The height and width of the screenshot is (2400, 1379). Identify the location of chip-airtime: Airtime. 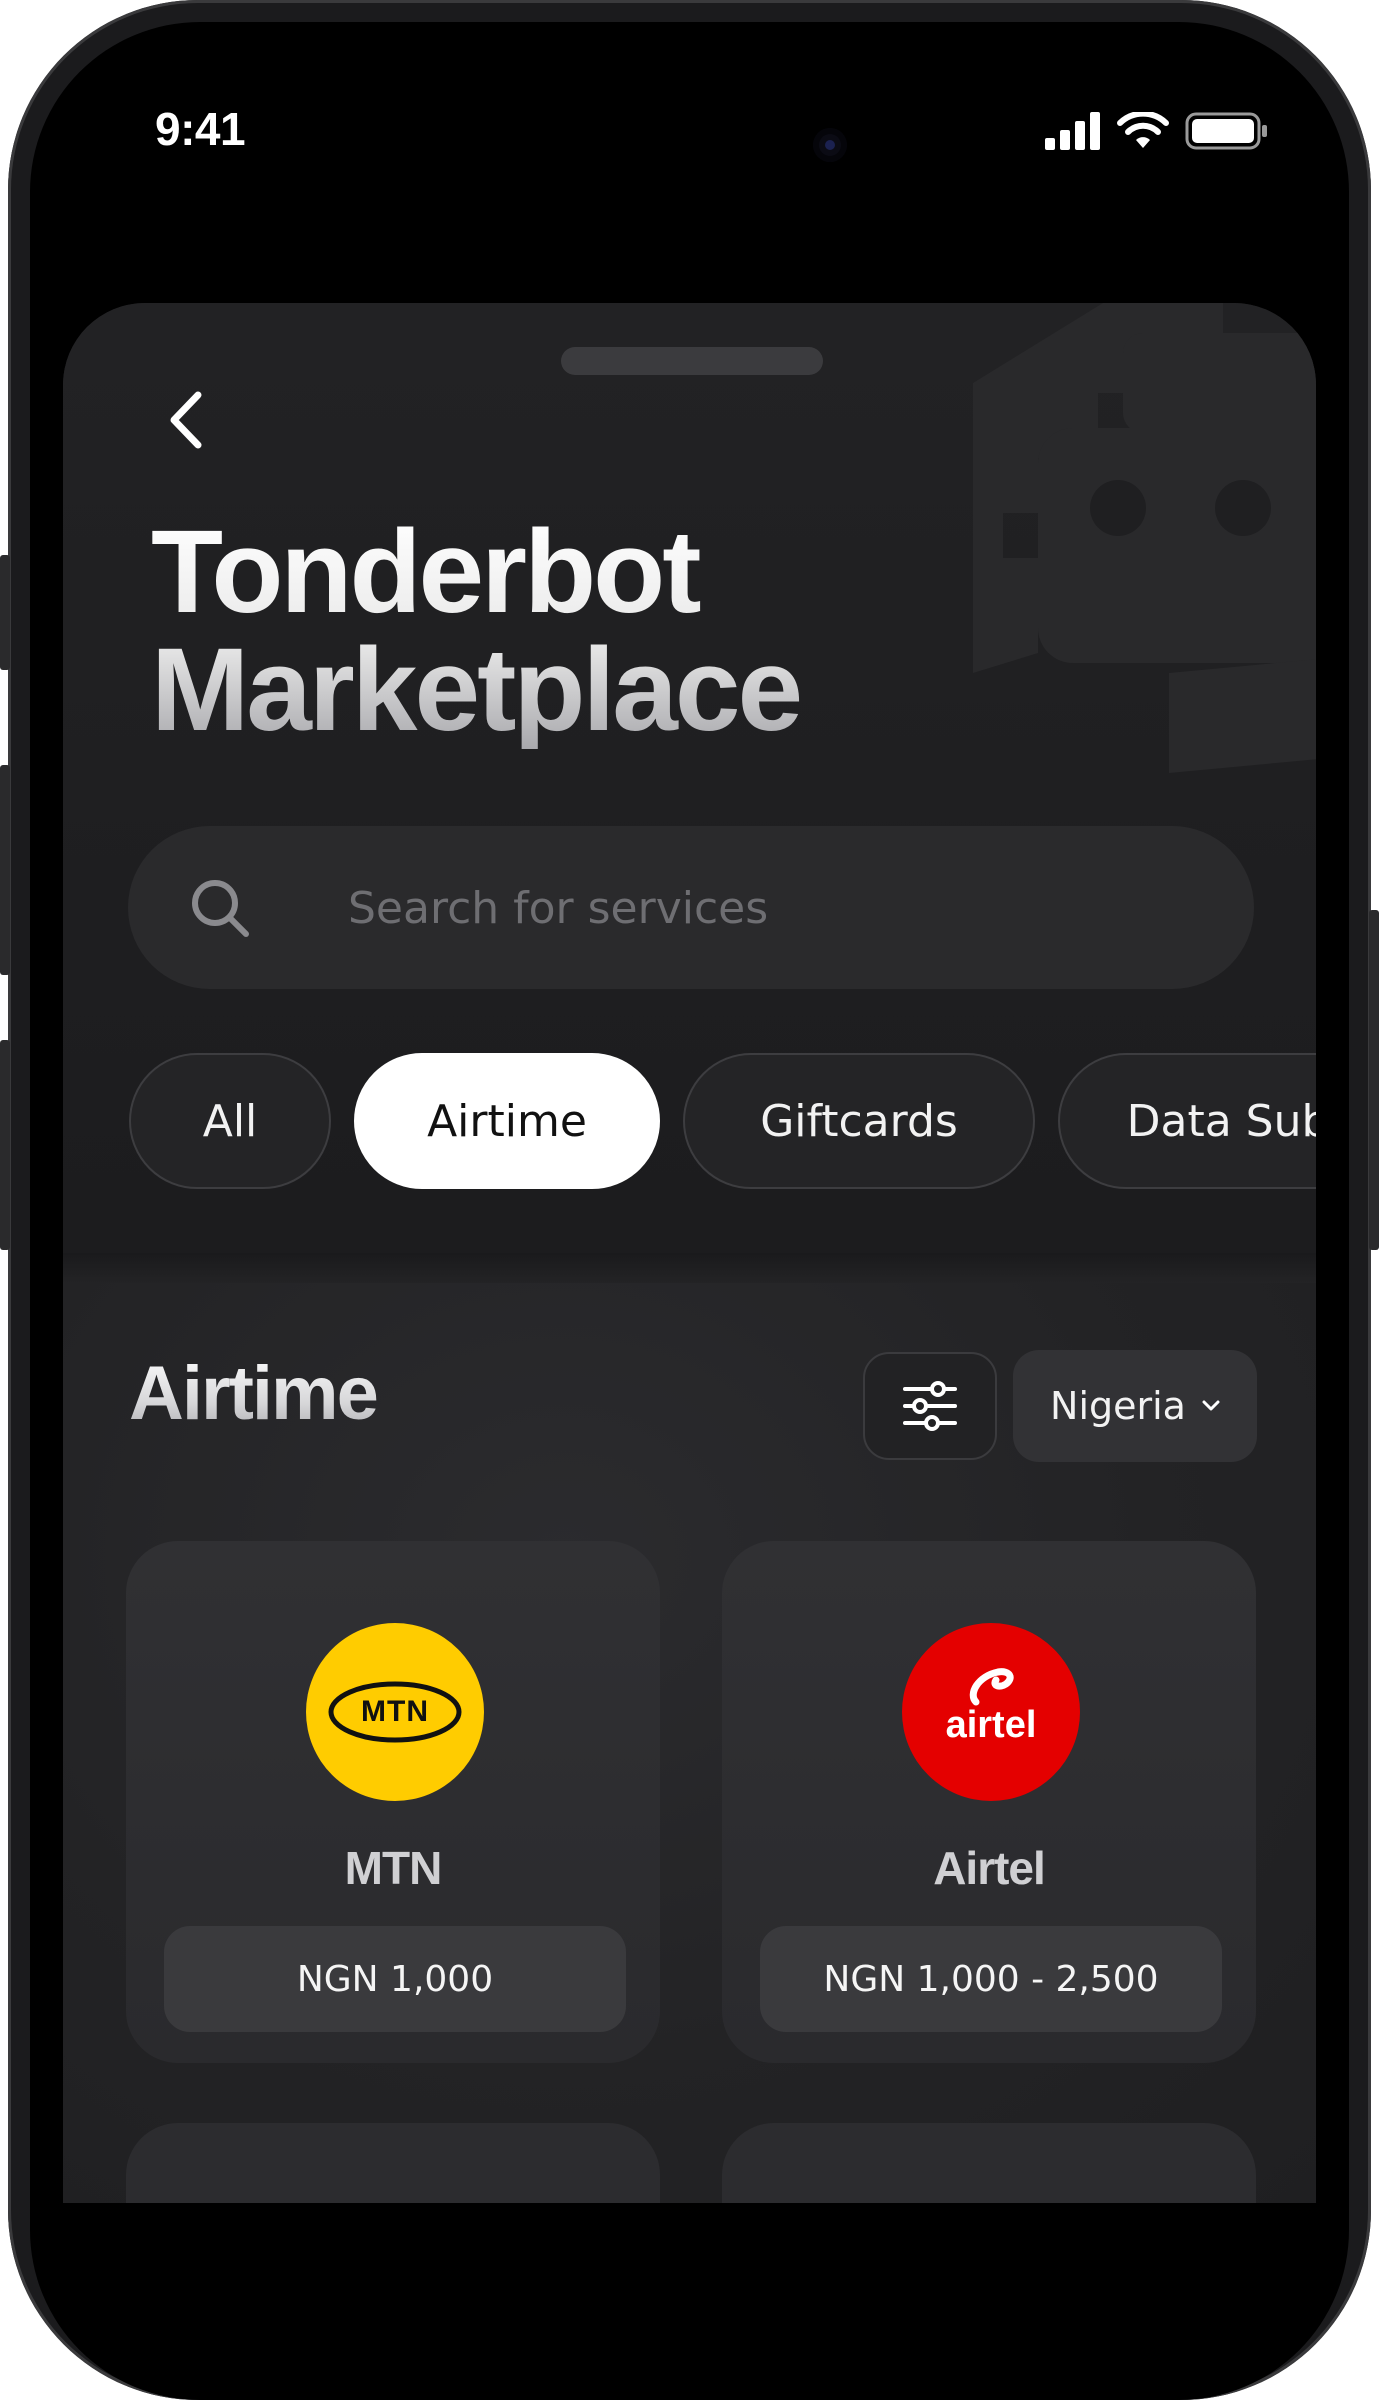
(507, 1121).